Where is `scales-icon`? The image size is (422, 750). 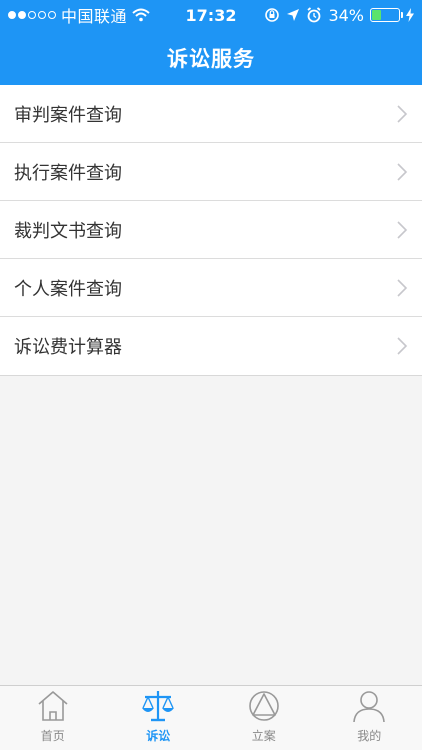
scales-icon is located at coordinates (158, 706).